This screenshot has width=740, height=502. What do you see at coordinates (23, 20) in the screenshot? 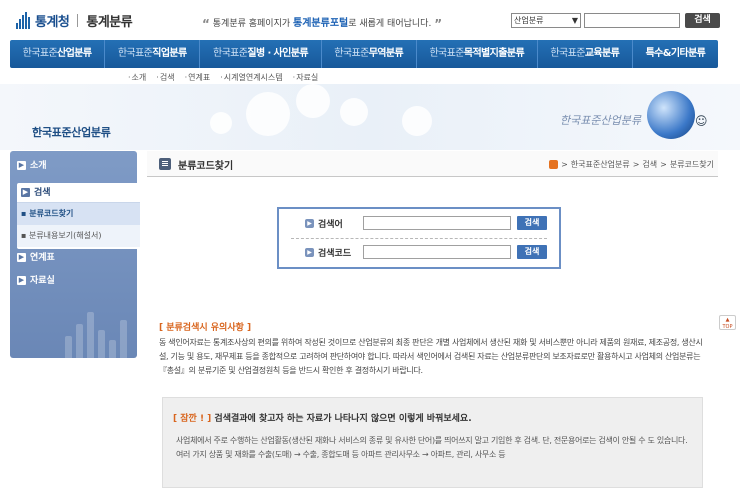
I see `logo-bars-icon` at bounding box center [23, 20].